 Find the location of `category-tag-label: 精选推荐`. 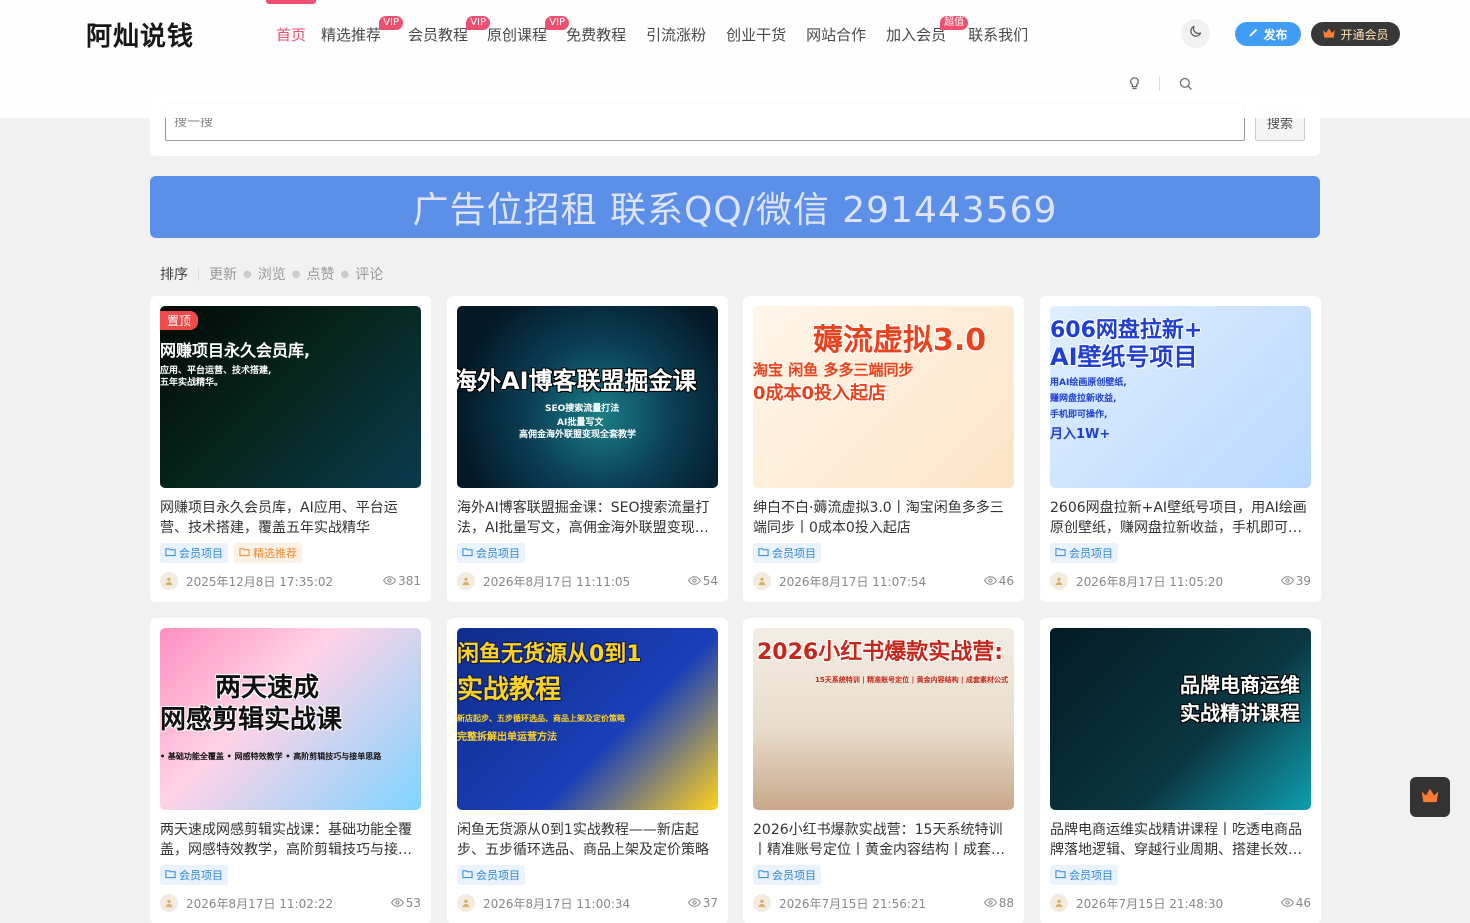

category-tag-label: 精选推荐 is located at coordinates (275, 553).